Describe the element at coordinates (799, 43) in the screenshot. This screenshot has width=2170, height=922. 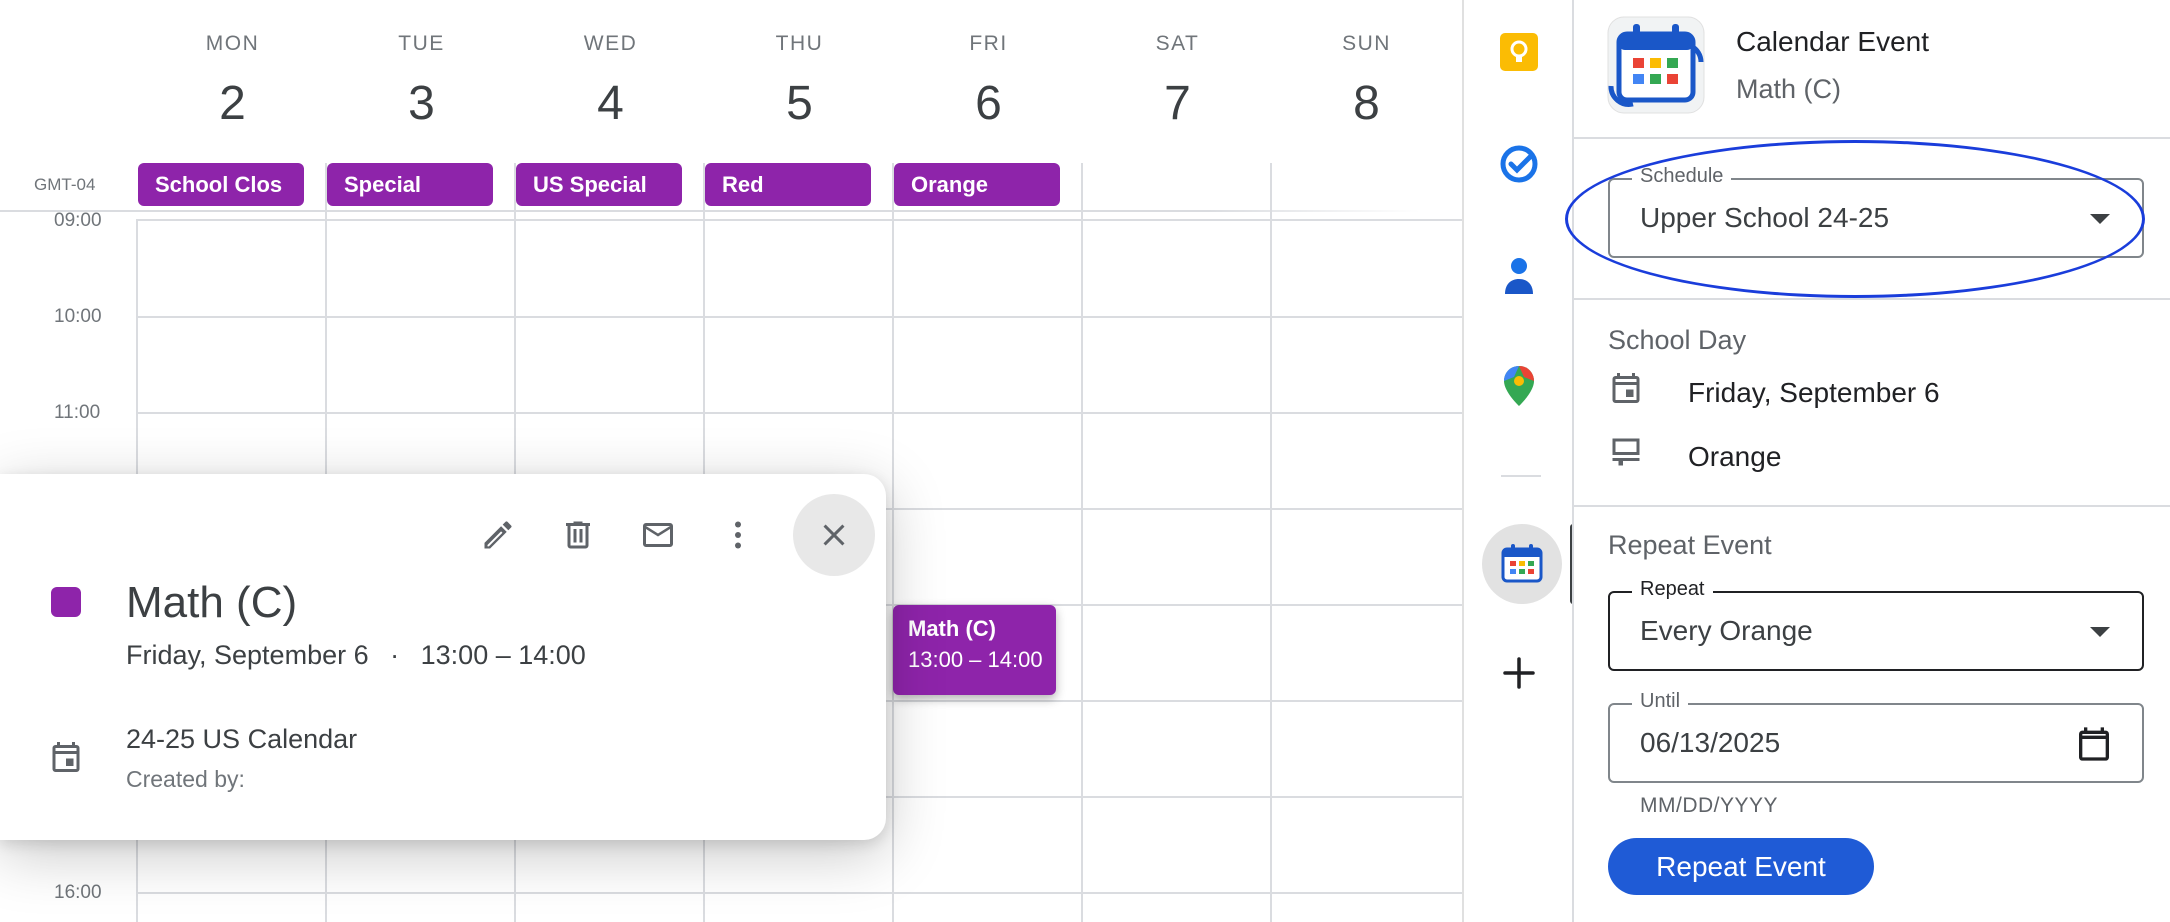
I see `day-name: THU` at that location.